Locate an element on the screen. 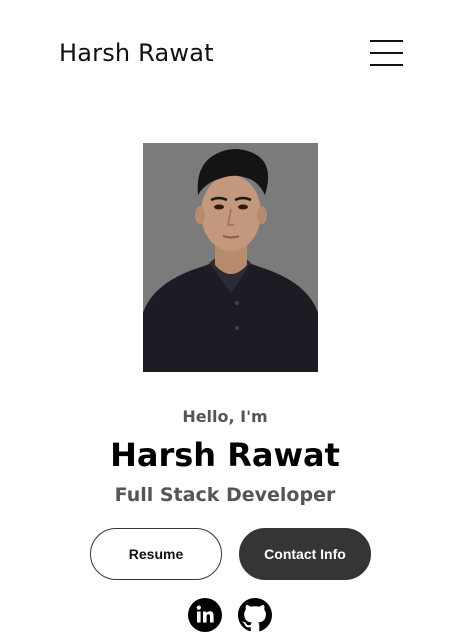 Image resolution: width=450 pixels, height=643 pixels. profile-photo is located at coordinates (230, 257).